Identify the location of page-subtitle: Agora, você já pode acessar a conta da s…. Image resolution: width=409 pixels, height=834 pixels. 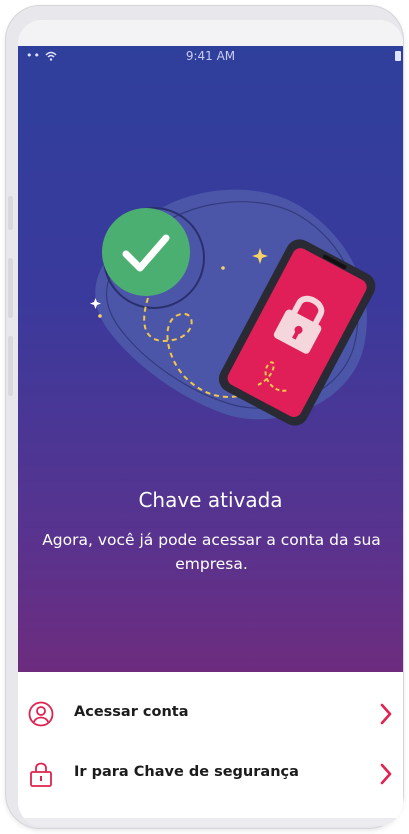
(211, 552).